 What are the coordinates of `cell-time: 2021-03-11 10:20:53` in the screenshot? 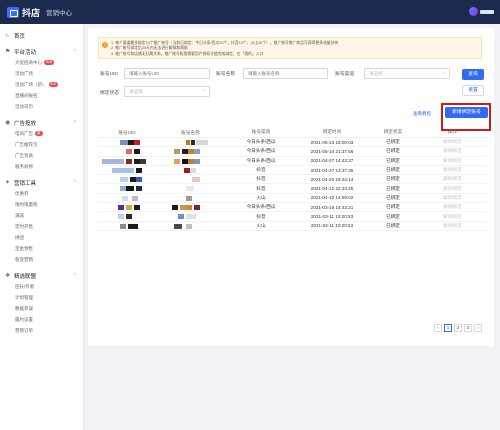 It's located at (332, 217).